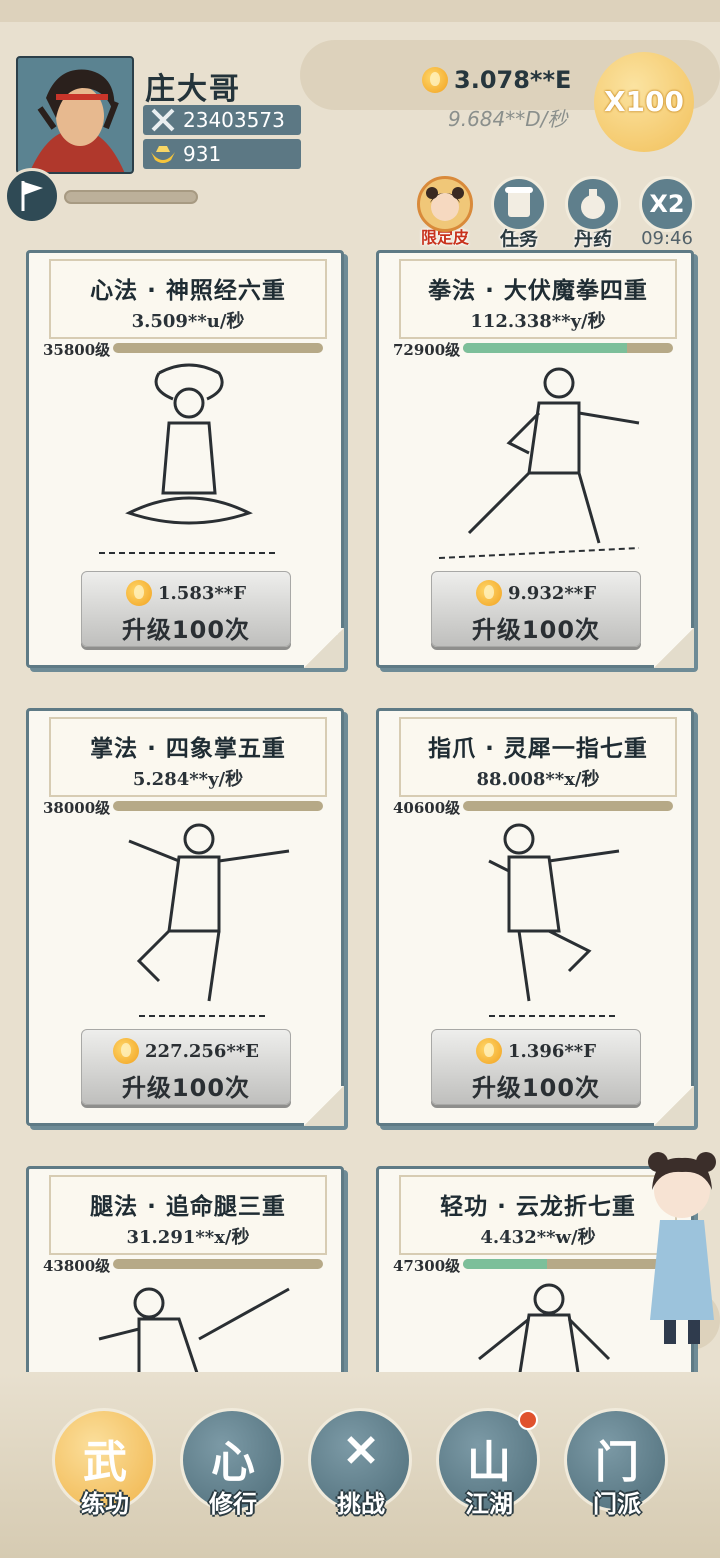 This screenshot has height=1558, width=720. I want to click on double-reward-button: X2 09:46, so click(667, 212).